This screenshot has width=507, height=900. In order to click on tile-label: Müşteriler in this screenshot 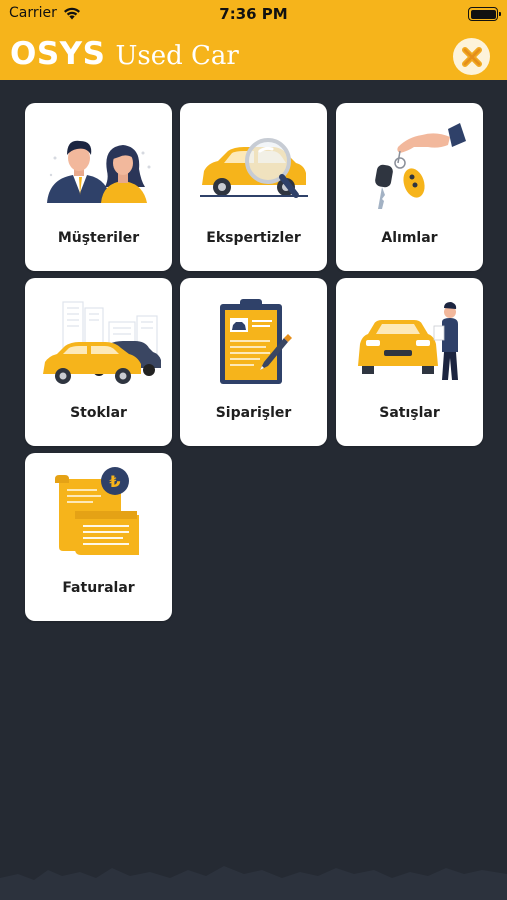, I will do `click(98, 238)`.